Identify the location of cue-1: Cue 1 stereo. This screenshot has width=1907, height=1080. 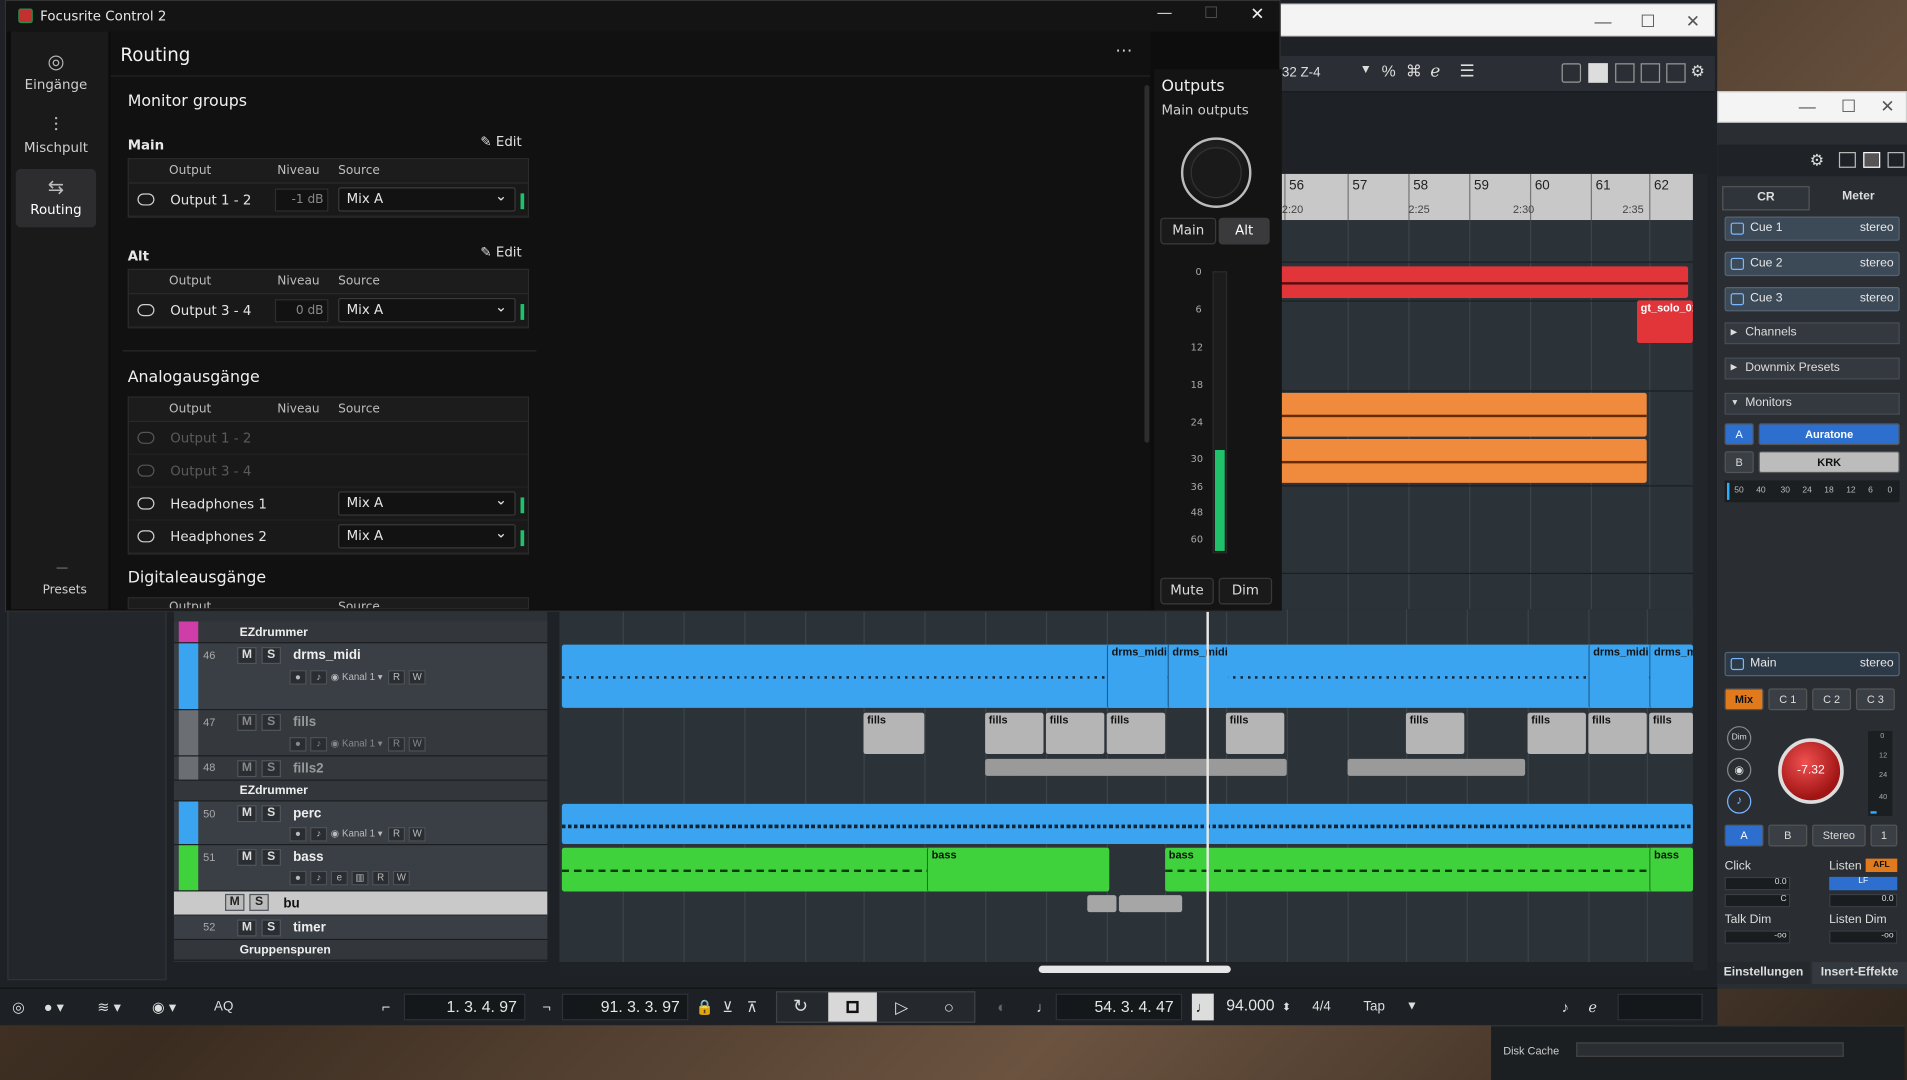
(1812, 228).